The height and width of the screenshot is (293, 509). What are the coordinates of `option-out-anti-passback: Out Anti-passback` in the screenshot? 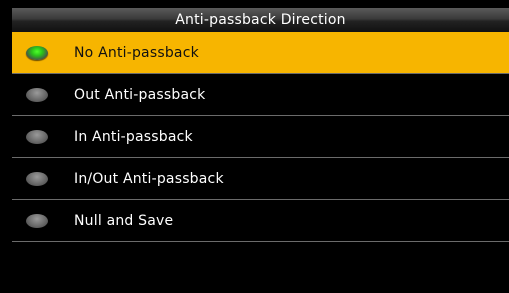 It's located at (260, 95).